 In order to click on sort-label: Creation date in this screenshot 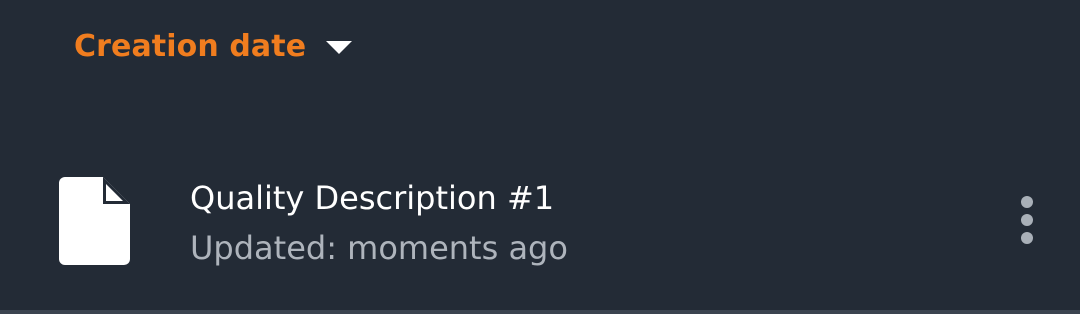, I will do `click(190, 46)`.